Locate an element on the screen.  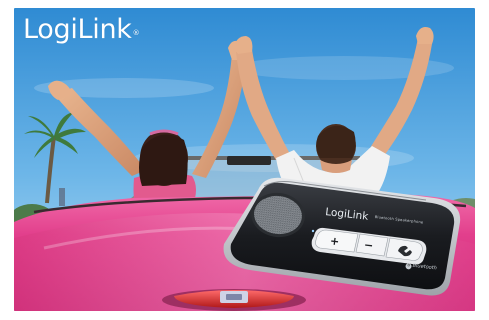
brand-logo: LogiLink® is located at coordinates (81, 29).